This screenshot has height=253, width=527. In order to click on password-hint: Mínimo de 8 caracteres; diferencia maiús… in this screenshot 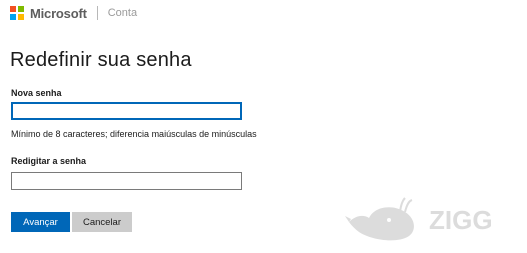, I will do `click(134, 134)`.